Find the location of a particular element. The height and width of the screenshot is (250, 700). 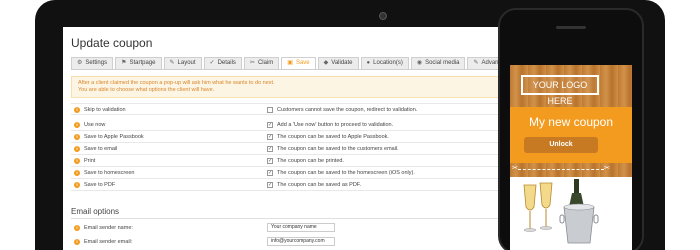

field-label: Email sender name: is located at coordinates (108, 228).